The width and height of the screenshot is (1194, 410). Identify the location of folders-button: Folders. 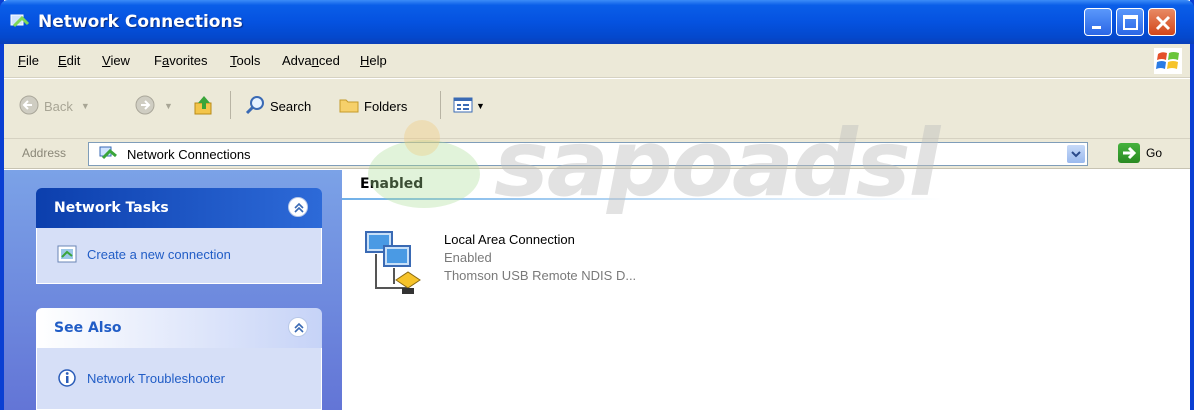
(372, 106).